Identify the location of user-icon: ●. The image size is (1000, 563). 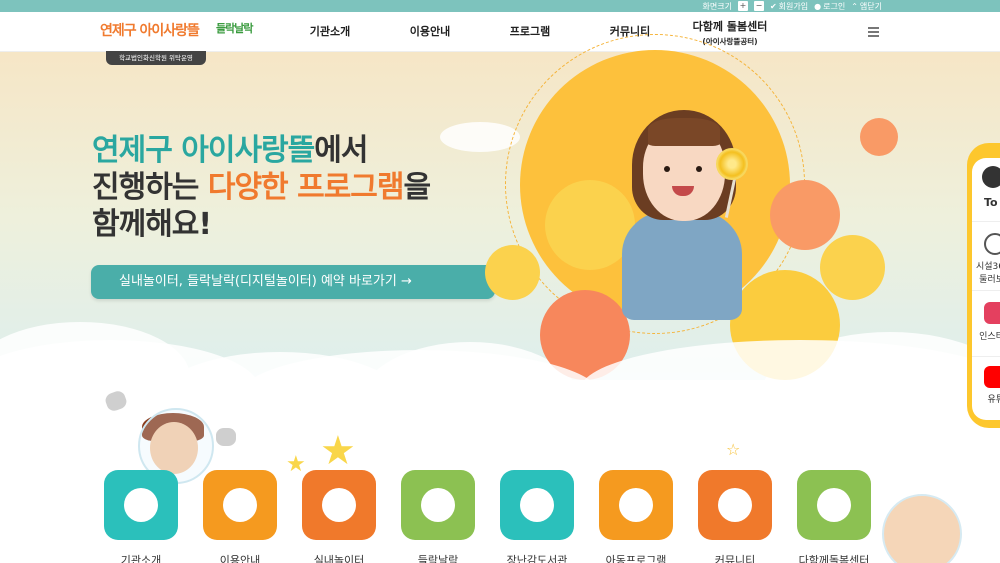
(818, 6).